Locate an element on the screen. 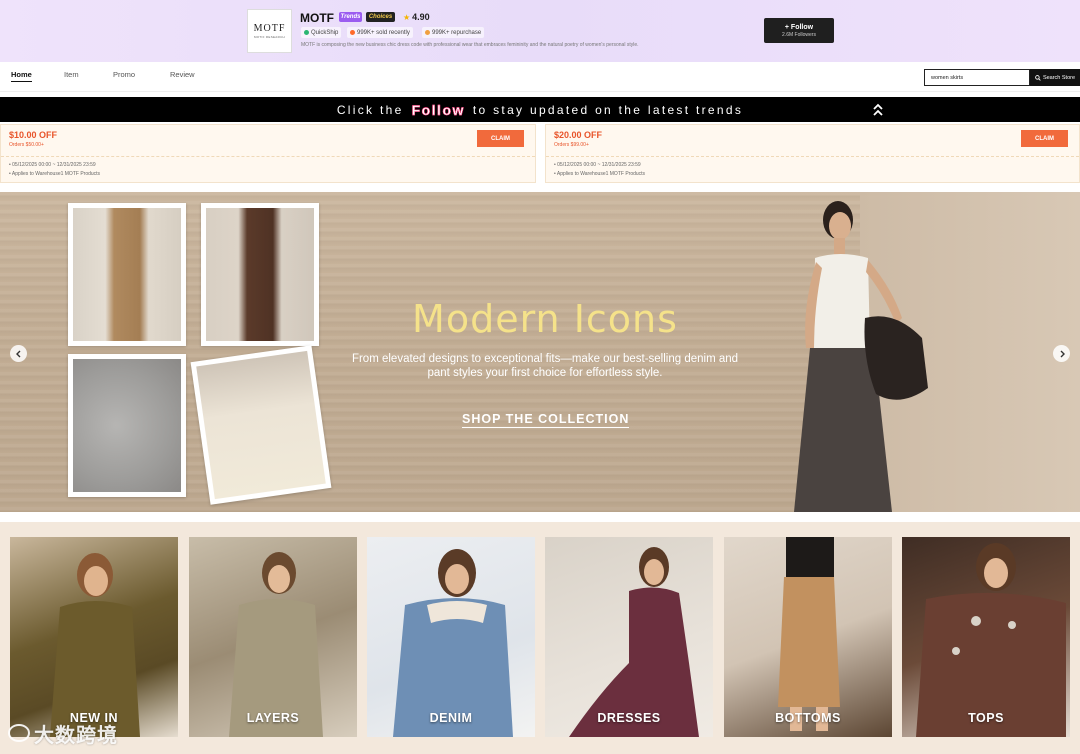 This screenshot has width=1080, height=754. watermark: 大数跨境 is located at coordinates (63, 733).